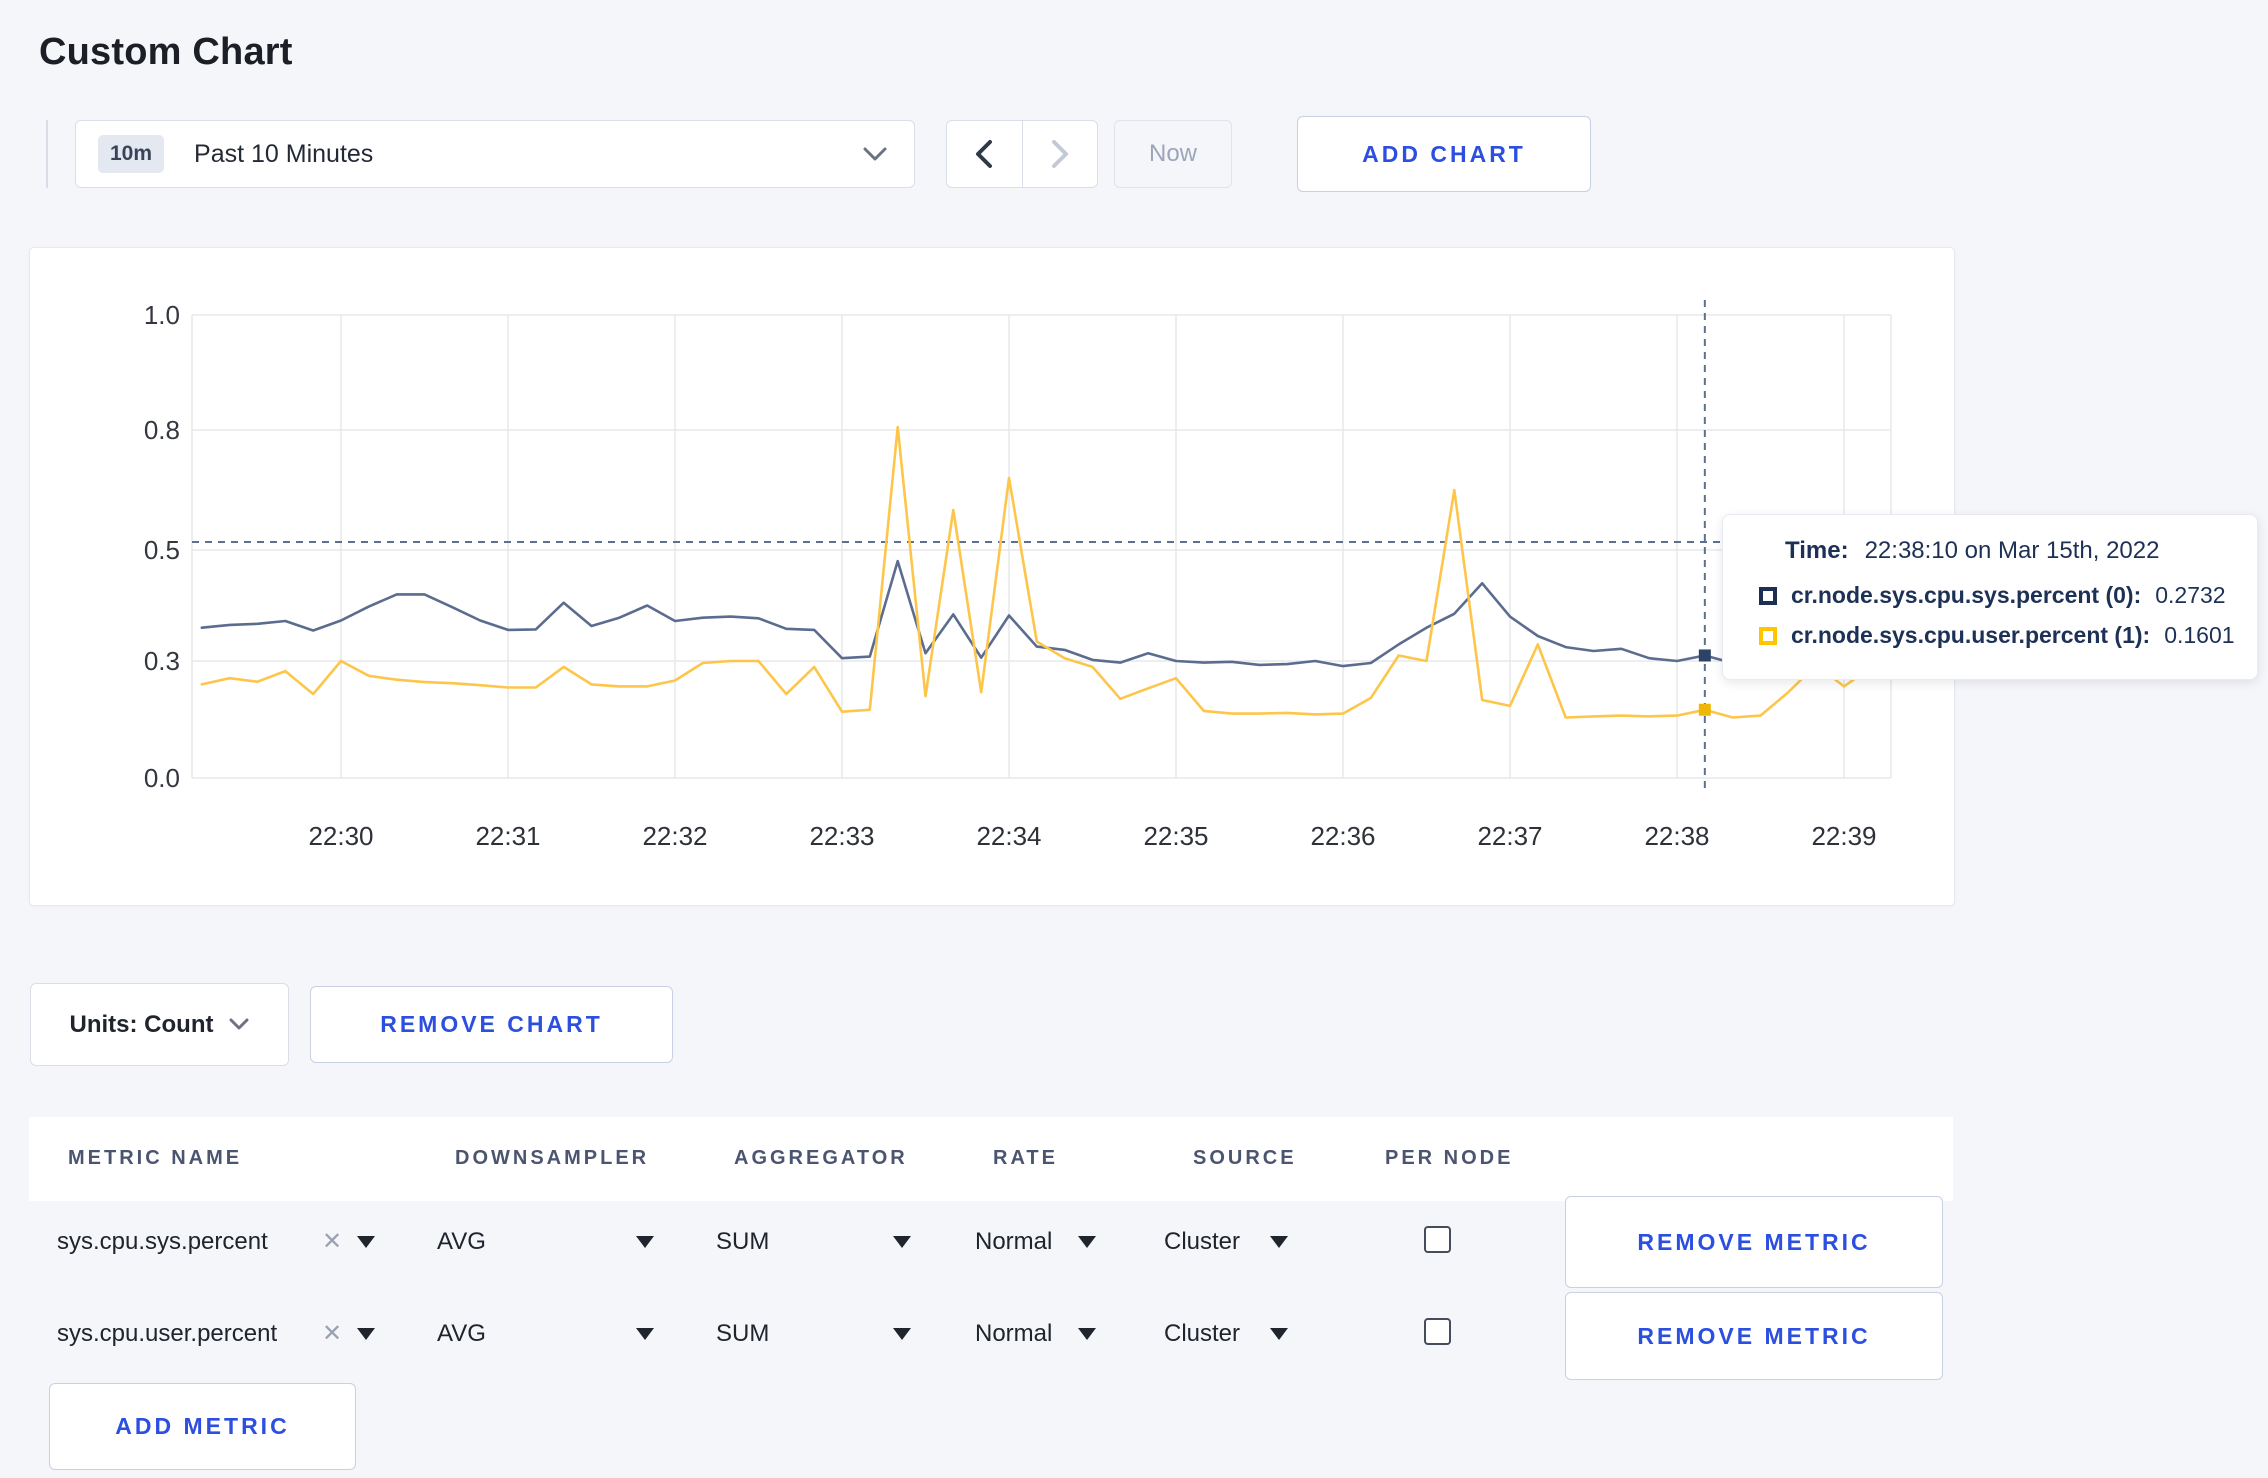  I want to click on user-series-swatch-icon, so click(1768, 635).